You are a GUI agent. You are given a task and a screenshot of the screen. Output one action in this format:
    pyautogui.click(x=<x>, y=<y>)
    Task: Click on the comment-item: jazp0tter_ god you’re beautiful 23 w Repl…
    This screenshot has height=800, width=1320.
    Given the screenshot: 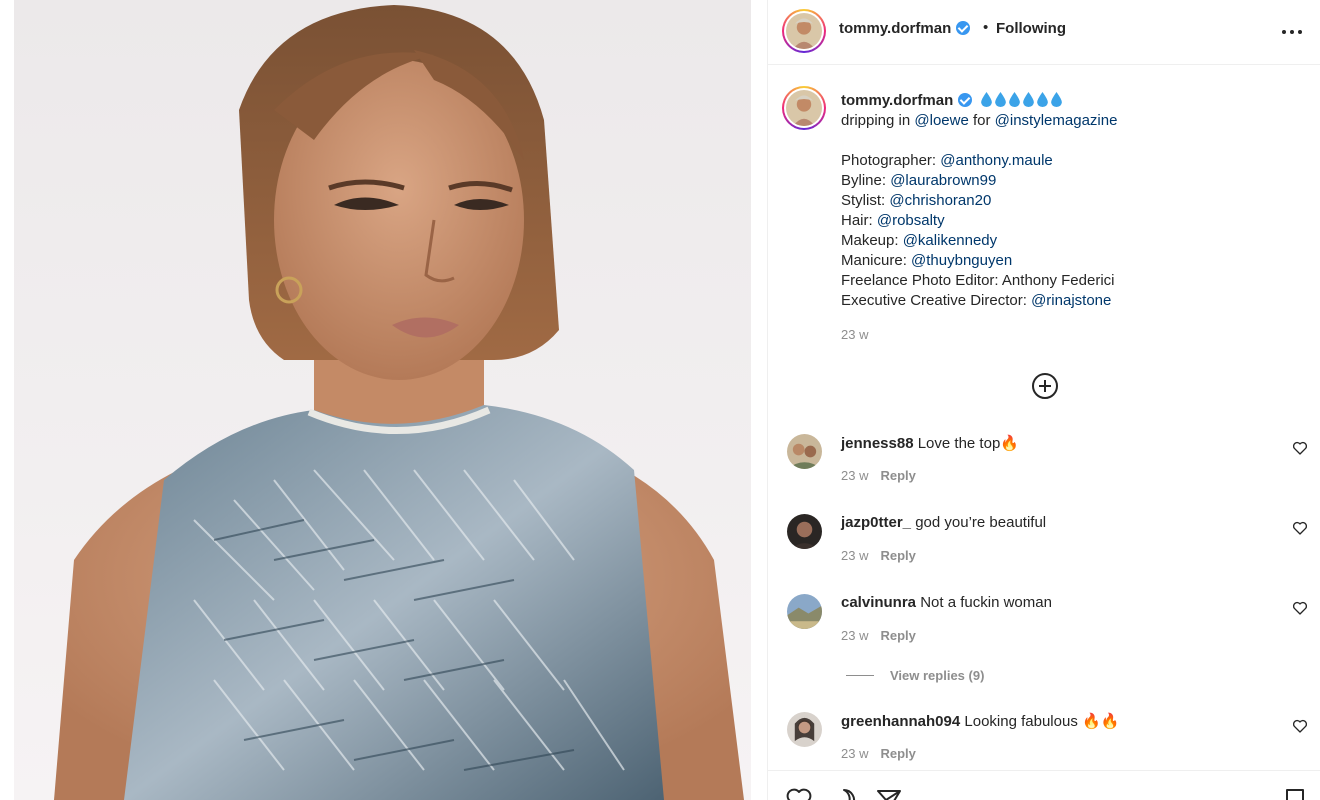 What is the action you would take?
    pyautogui.click(x=1044, y=544)
    